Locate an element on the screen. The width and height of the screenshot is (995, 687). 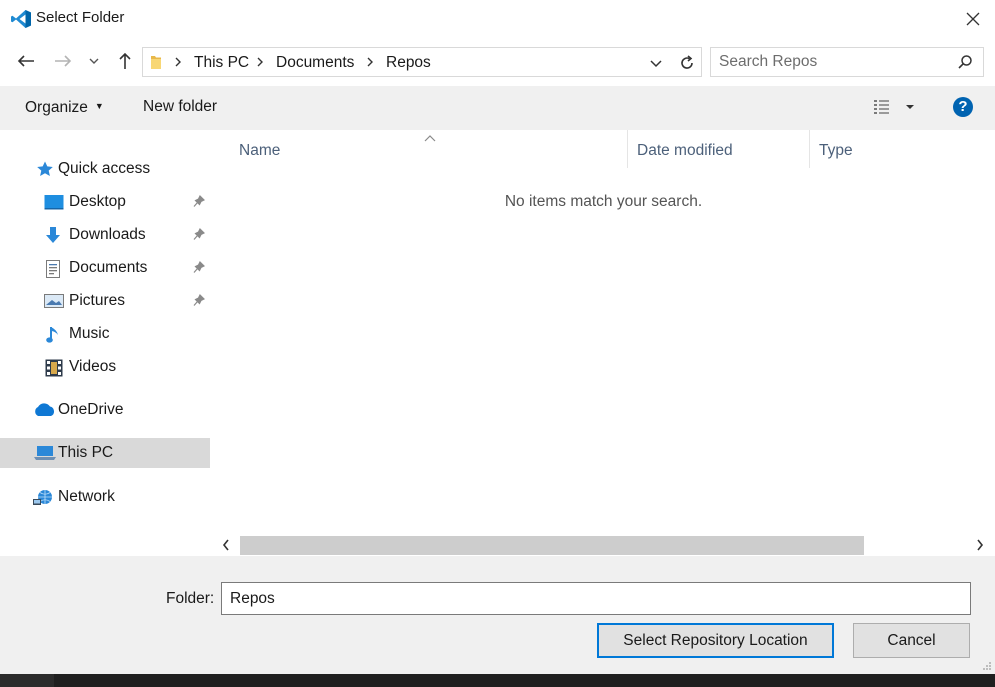
computer-icon is located at coordinates (45, 453).